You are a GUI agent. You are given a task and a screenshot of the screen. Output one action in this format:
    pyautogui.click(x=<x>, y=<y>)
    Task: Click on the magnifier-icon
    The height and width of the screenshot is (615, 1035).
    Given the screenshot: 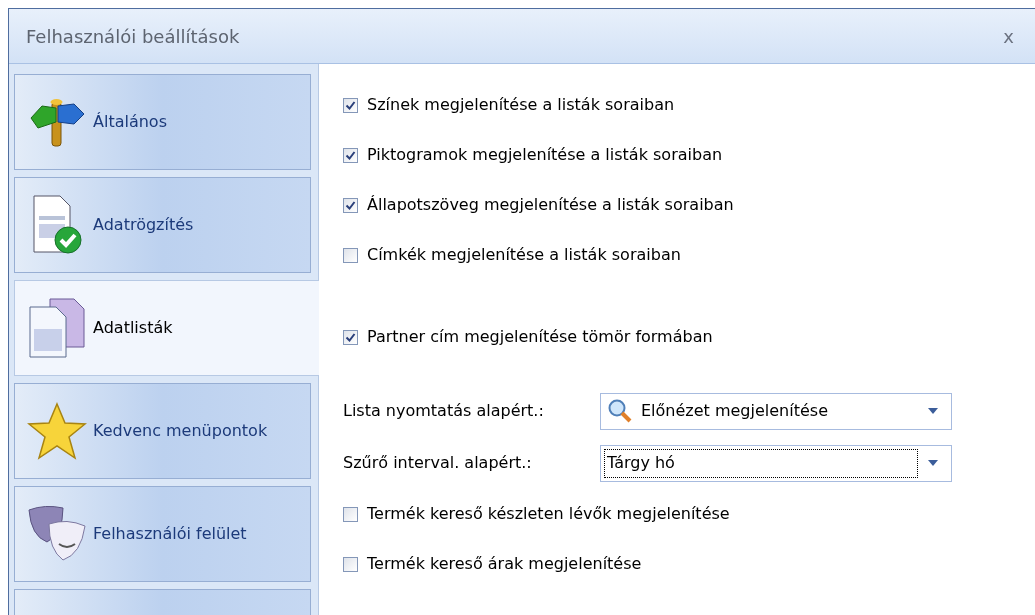 What is the action you would take?
    pyautogui.click(x=620, y=411)
    